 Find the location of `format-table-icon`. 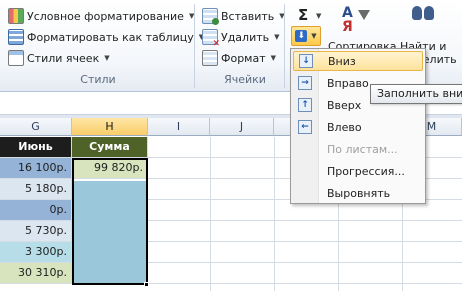

format-table-icon is located at coordinates (16, 37).